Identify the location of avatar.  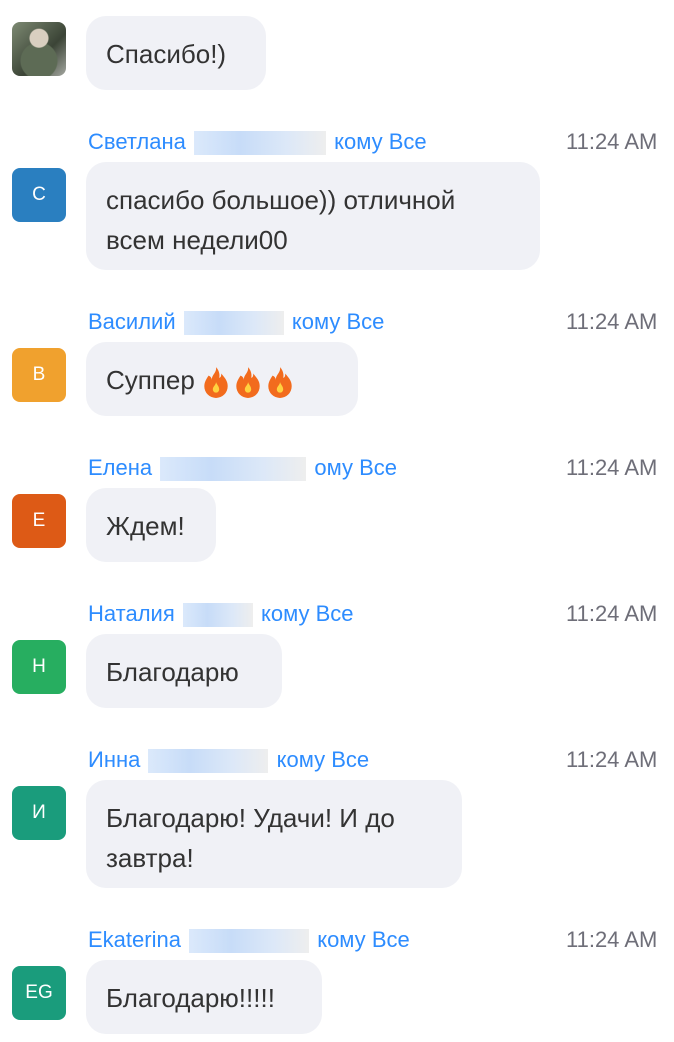
(39, 49).